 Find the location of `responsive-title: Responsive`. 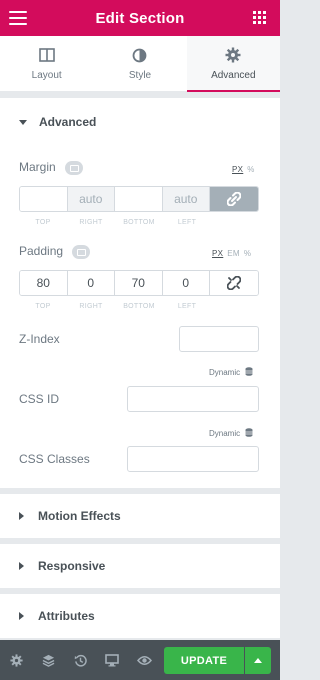

responsive-title: Responsive is located at coordinates (72, 566).